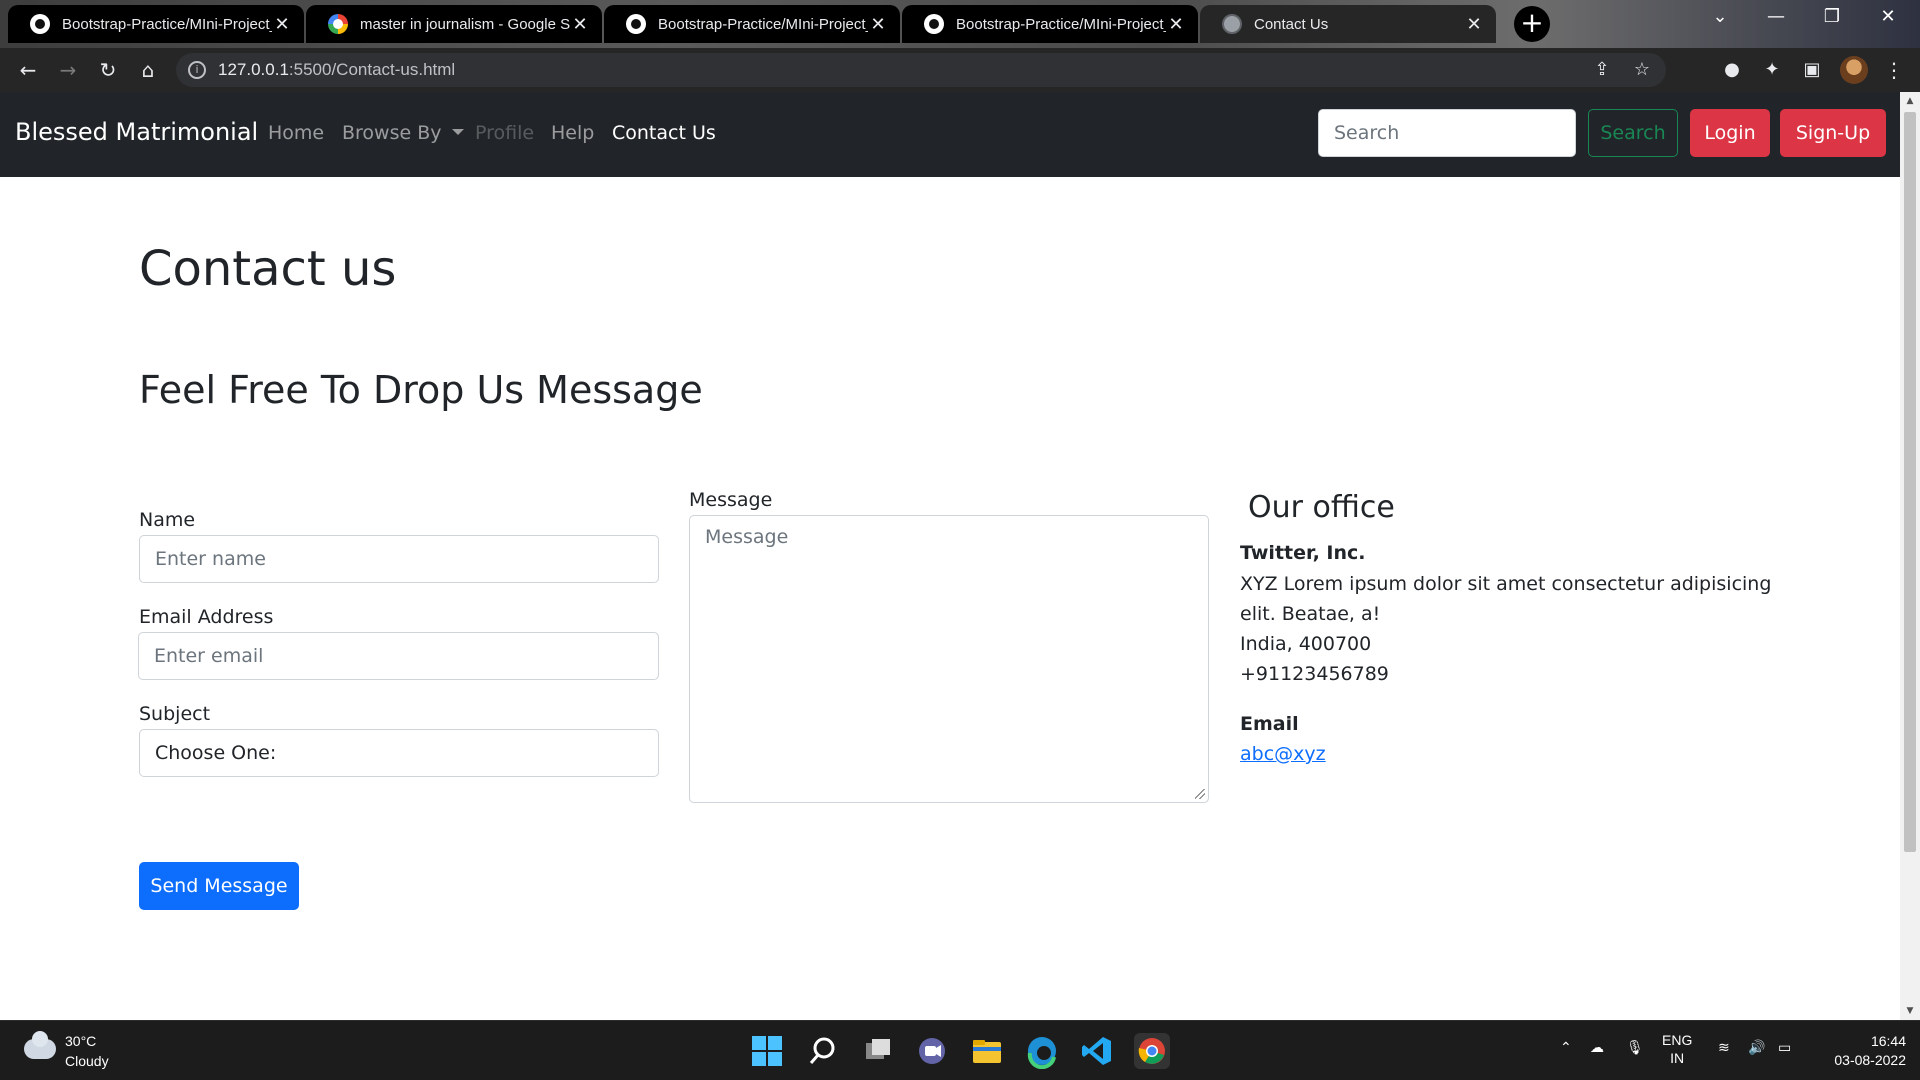 Image resolution: width=1920 pixels, height=1080 pixels. I want to click on windows-logo-icon, so click(767, 1051).